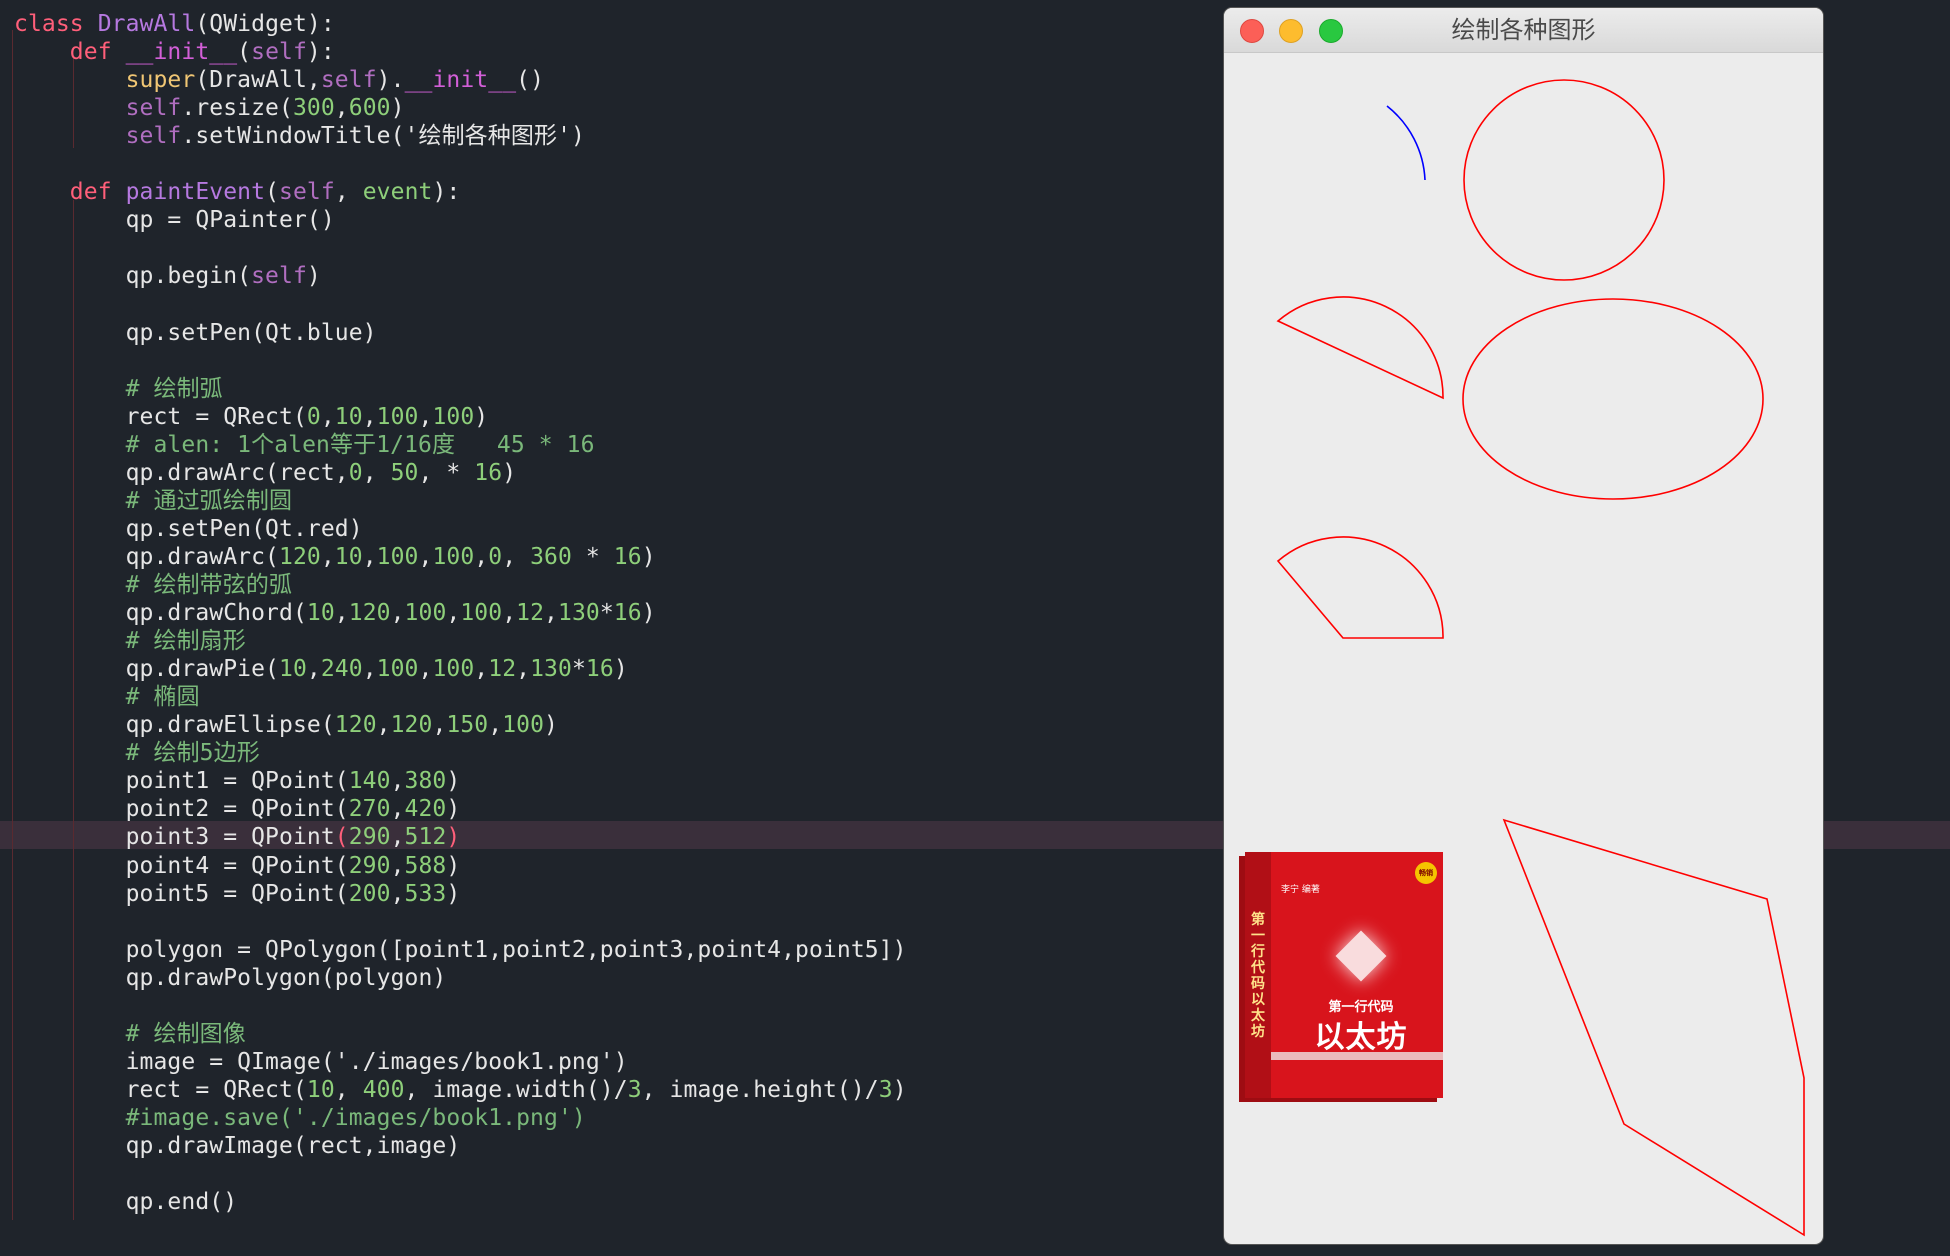 This screenshot has width=1950, height=1256. Describe the element at coordinates (335, 557) in the screenshot. I see `code-line: qp.drawArc(120,10,100,100,0, 360 * 16)` at that location.